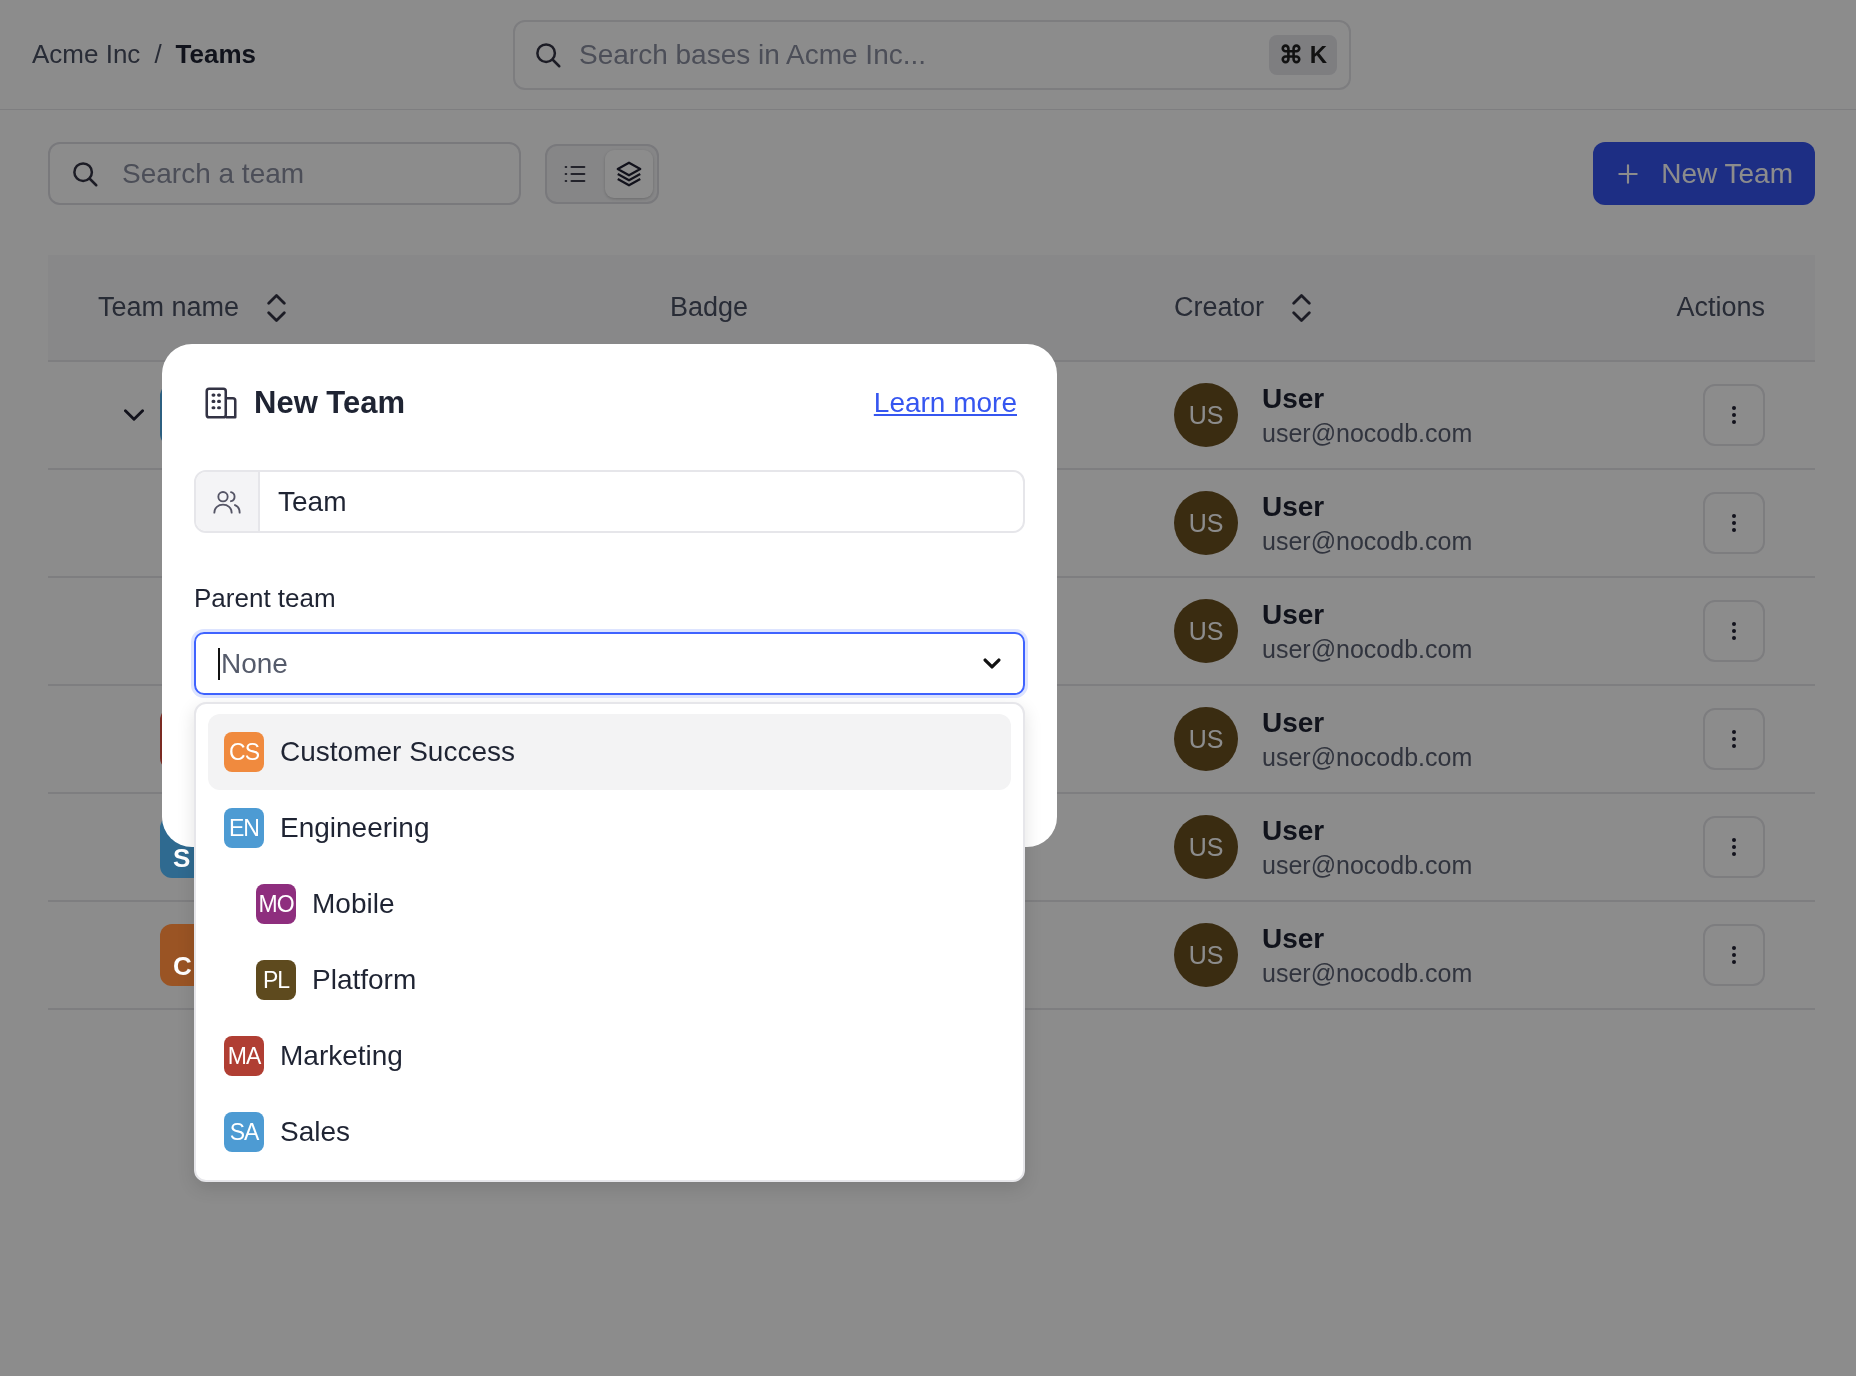  What do you see at coordinates (86, 54) in the screenshot?
I see `breadcrumb-item: Acme Inc` at bounding box center [86, 54].